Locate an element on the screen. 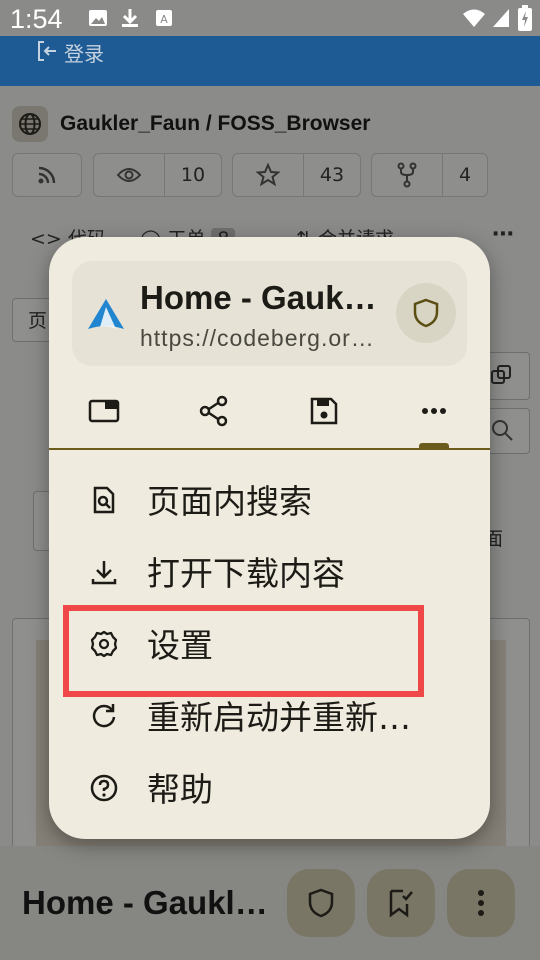 The width and height of the screenshot is (540, 960). toolbar-divider is located at coordinates (269, 449).